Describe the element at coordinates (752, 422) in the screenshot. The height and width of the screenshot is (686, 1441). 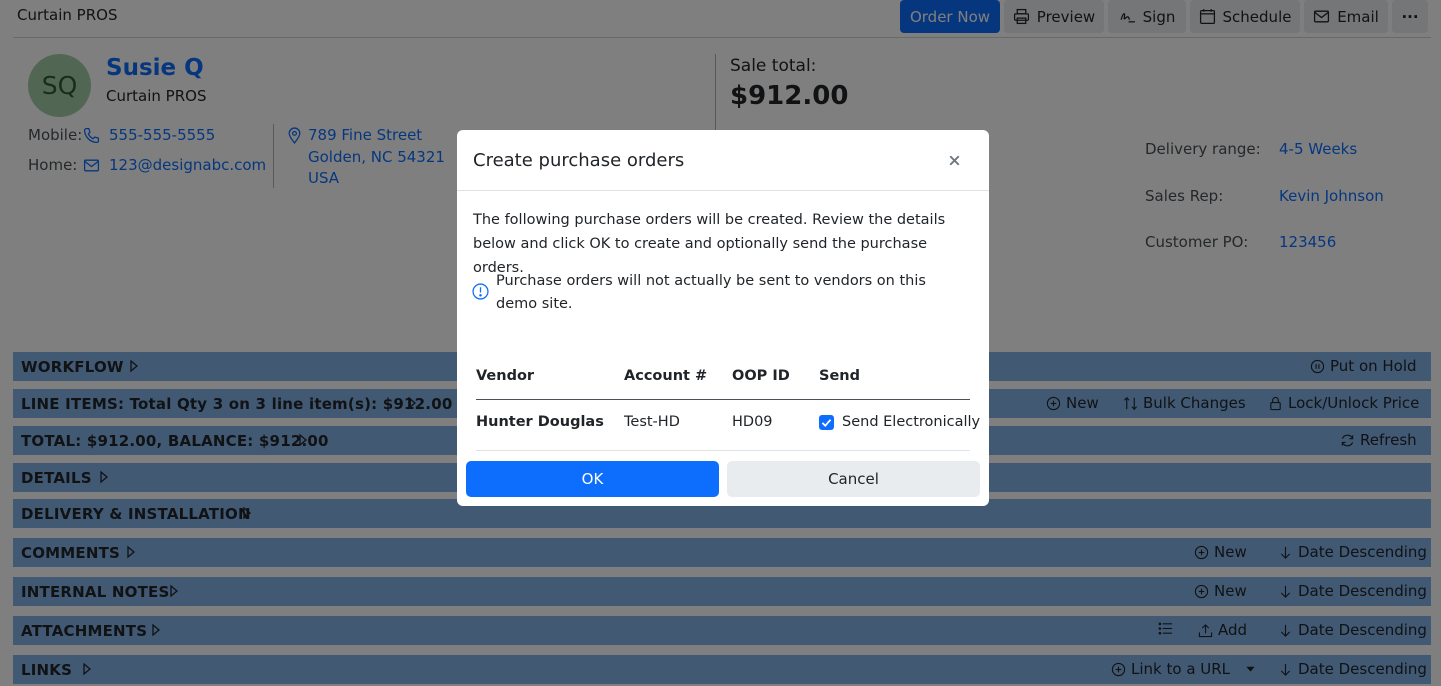
I see `oop-id-cell: HD09` at that location.